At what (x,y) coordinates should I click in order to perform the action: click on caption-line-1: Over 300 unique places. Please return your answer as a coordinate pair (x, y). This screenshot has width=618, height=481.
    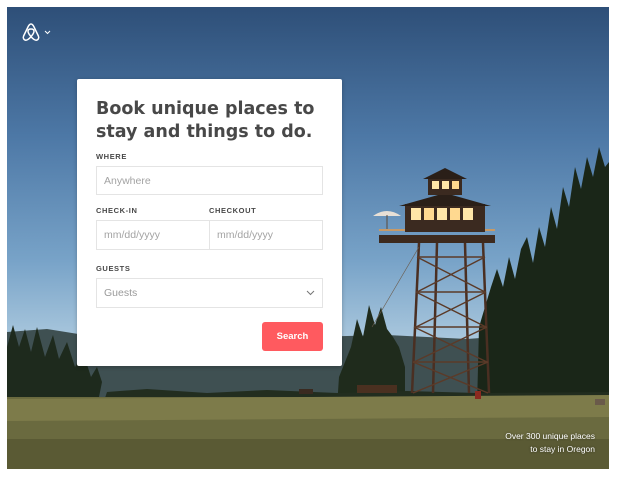
    Looking at the image, I should click on (550, 436).